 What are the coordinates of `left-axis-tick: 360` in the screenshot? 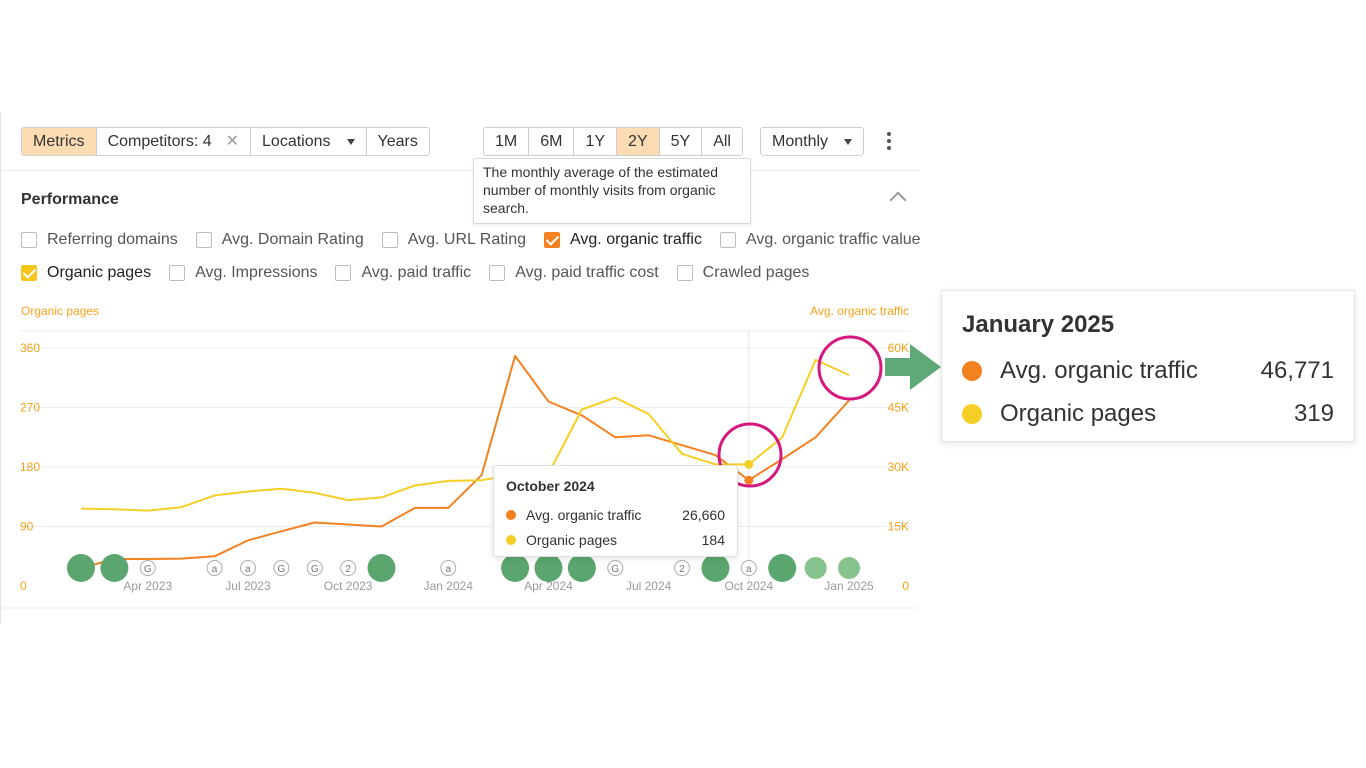 It's located at (30, 348).